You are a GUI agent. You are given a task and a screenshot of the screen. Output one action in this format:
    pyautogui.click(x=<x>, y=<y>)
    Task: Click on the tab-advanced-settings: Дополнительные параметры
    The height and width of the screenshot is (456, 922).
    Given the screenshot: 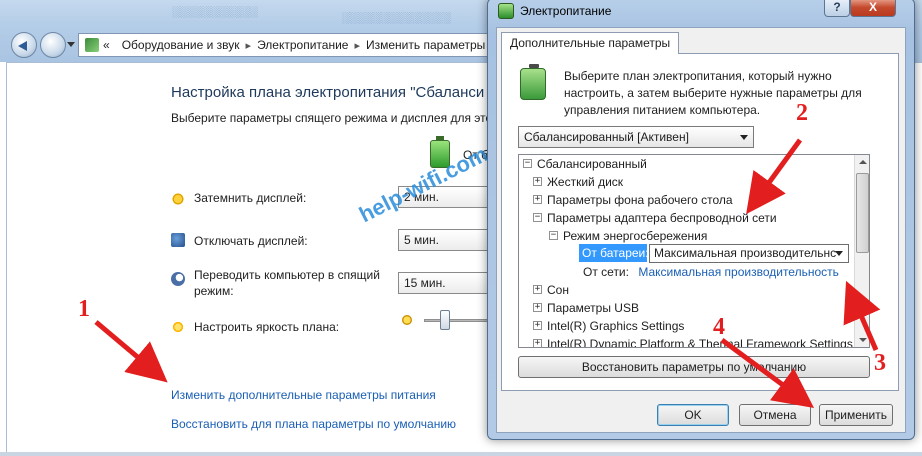 What is the action you would take?
    pyautogui.click(x=590, y=43)
    